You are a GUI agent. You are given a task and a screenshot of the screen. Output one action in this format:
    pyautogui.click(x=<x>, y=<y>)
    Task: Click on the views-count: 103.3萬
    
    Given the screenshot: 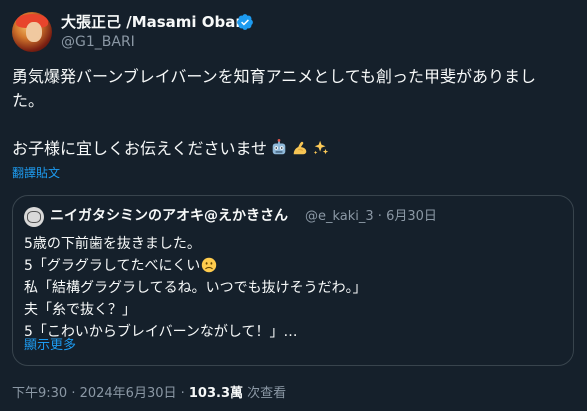 What is the action you would take?
    pyautogui.click(x=216, y=393)
    